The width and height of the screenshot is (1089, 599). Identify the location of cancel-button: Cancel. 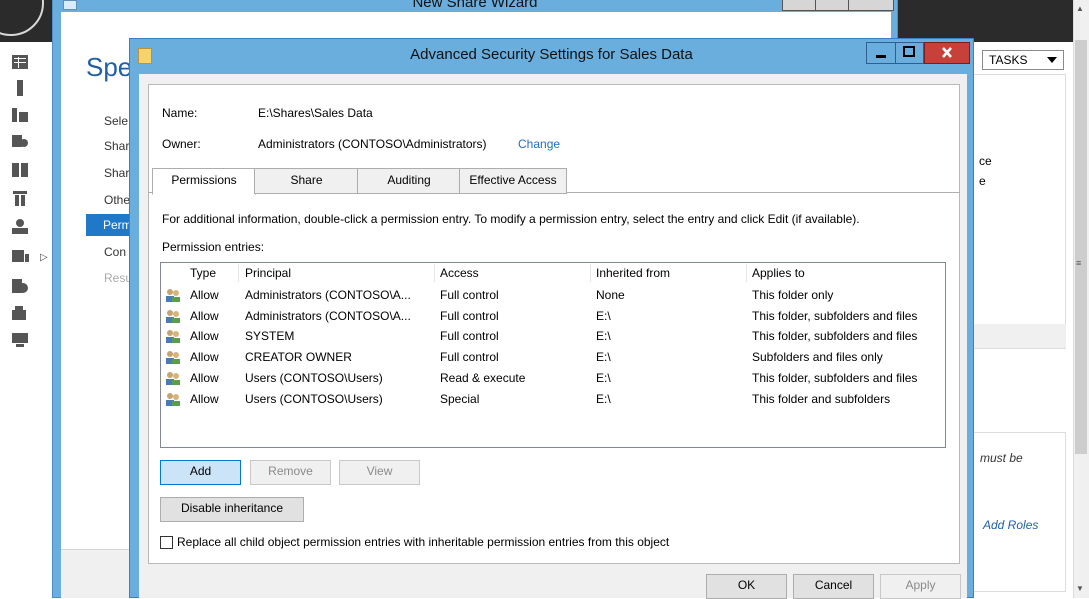
(833, 586).